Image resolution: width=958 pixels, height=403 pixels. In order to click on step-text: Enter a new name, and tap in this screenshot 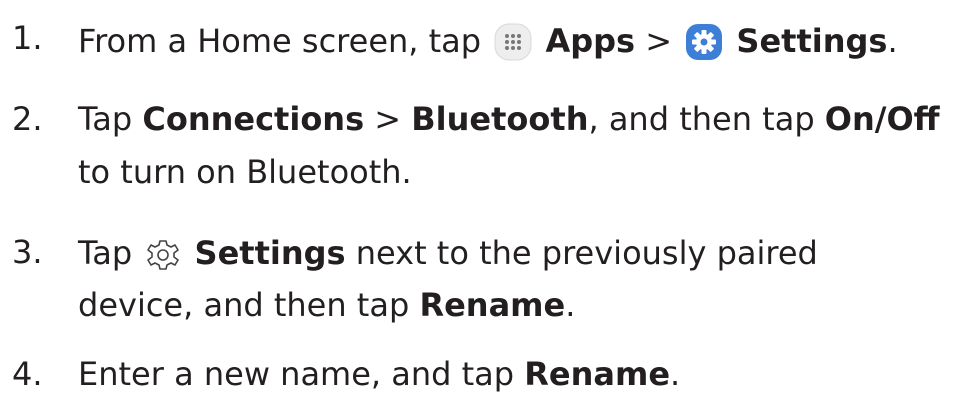, I will do `click(301, 374)`.